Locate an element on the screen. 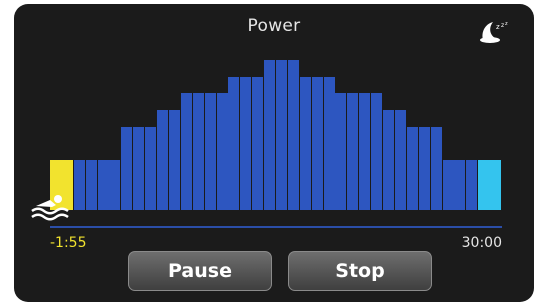 The height and width of the screenshot is (304, 550). swimmer-icon is located at coordinates (50, 208).